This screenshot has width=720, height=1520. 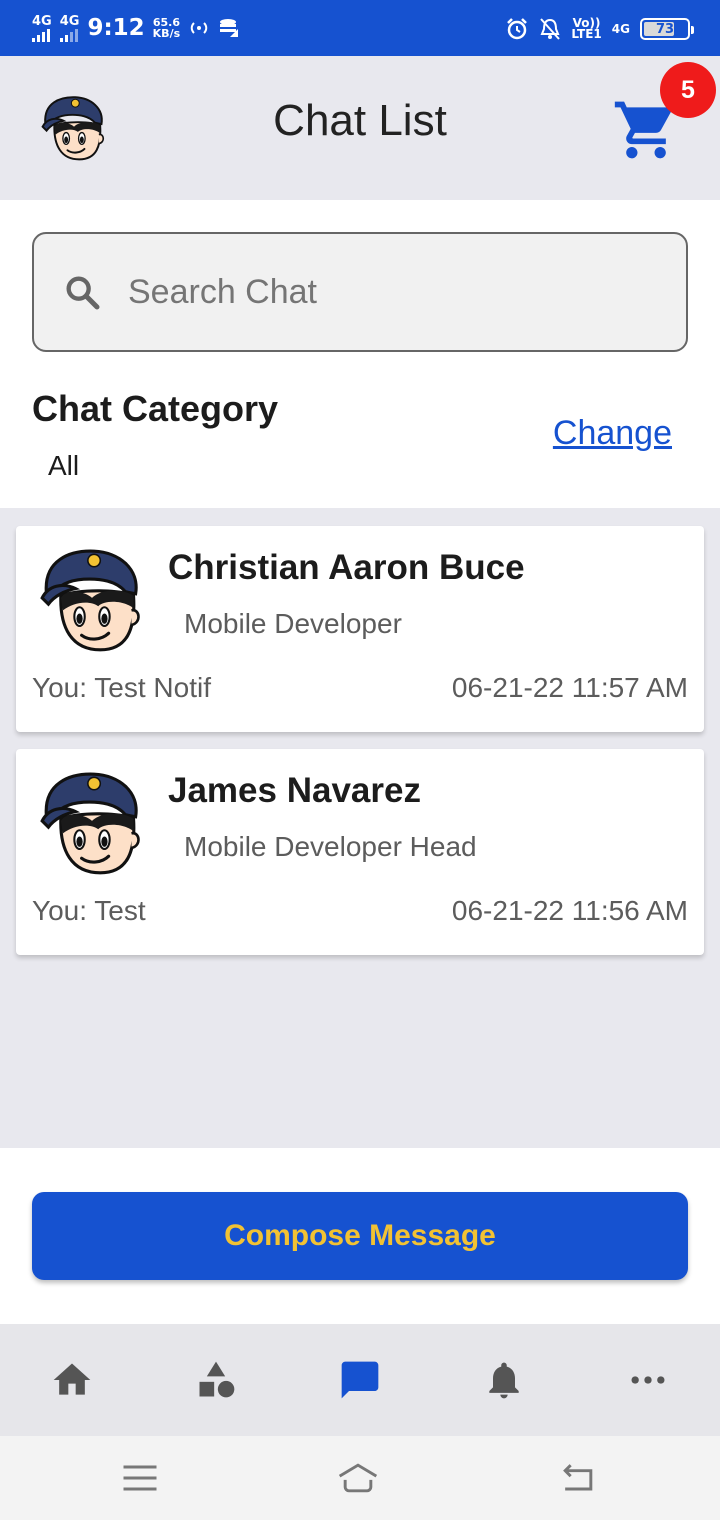 What do you see at coordinates (688, 90) in the screenshot?
I see `cart-badge: 5` at bounding box center [688, 90].